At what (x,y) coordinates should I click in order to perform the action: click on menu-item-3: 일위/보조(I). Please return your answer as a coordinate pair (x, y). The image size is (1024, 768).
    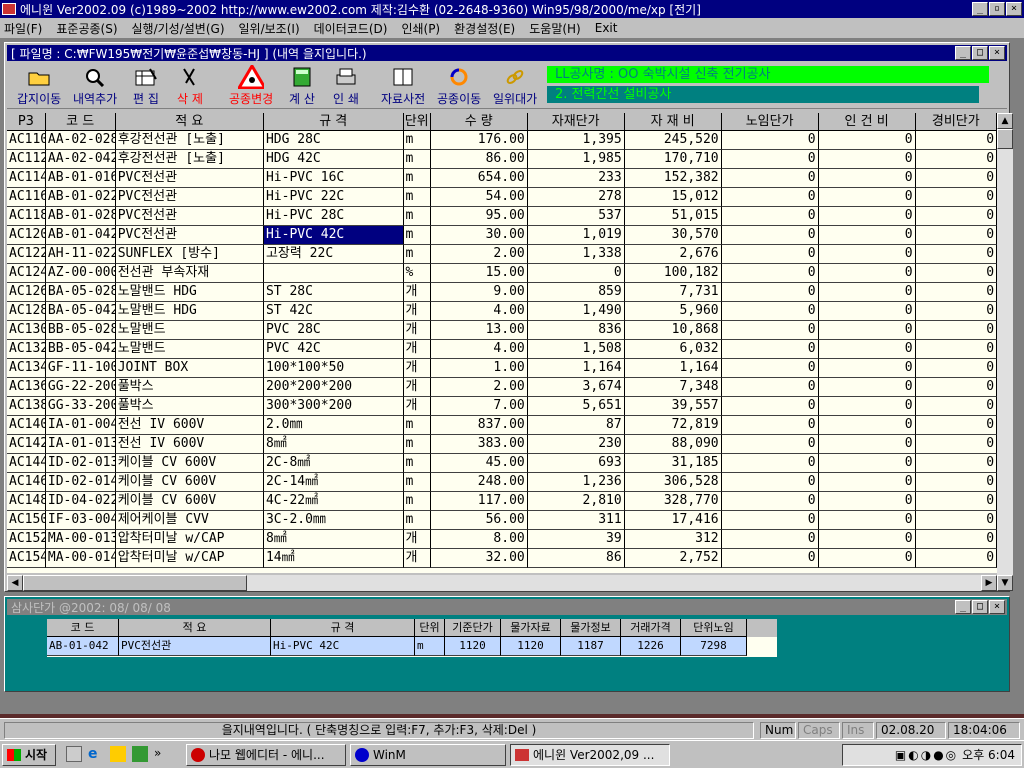
    Looking at the image, I should click on (269, 28).